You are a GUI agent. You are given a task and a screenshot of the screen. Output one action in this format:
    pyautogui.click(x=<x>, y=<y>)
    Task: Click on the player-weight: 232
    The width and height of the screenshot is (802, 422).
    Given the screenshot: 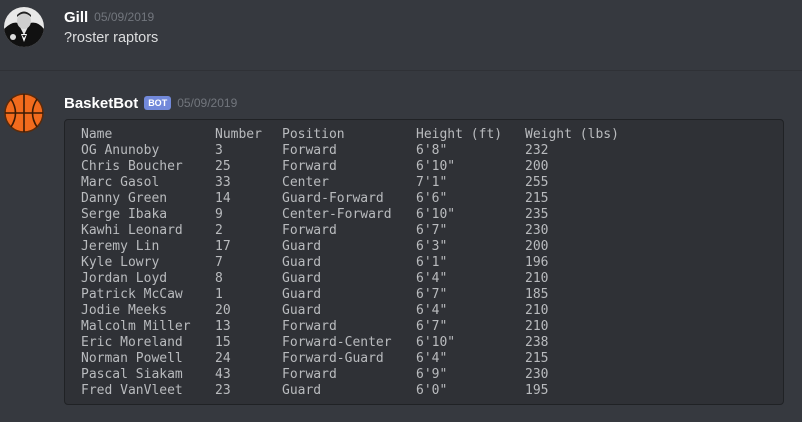 What is the action you would take?
    pyautogui.click(x=537, y=150)
    